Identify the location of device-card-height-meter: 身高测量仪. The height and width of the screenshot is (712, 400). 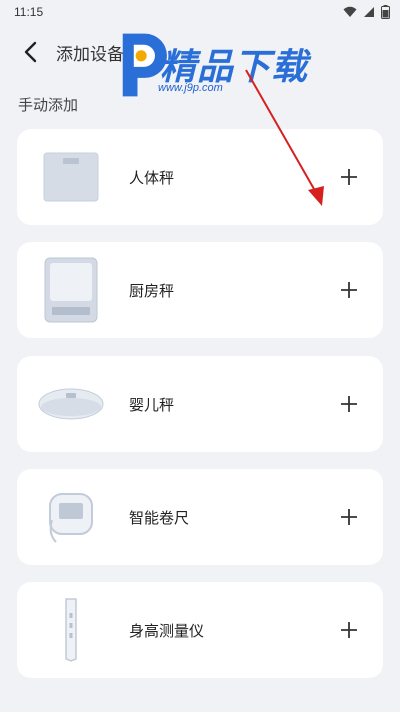
(200, 630).